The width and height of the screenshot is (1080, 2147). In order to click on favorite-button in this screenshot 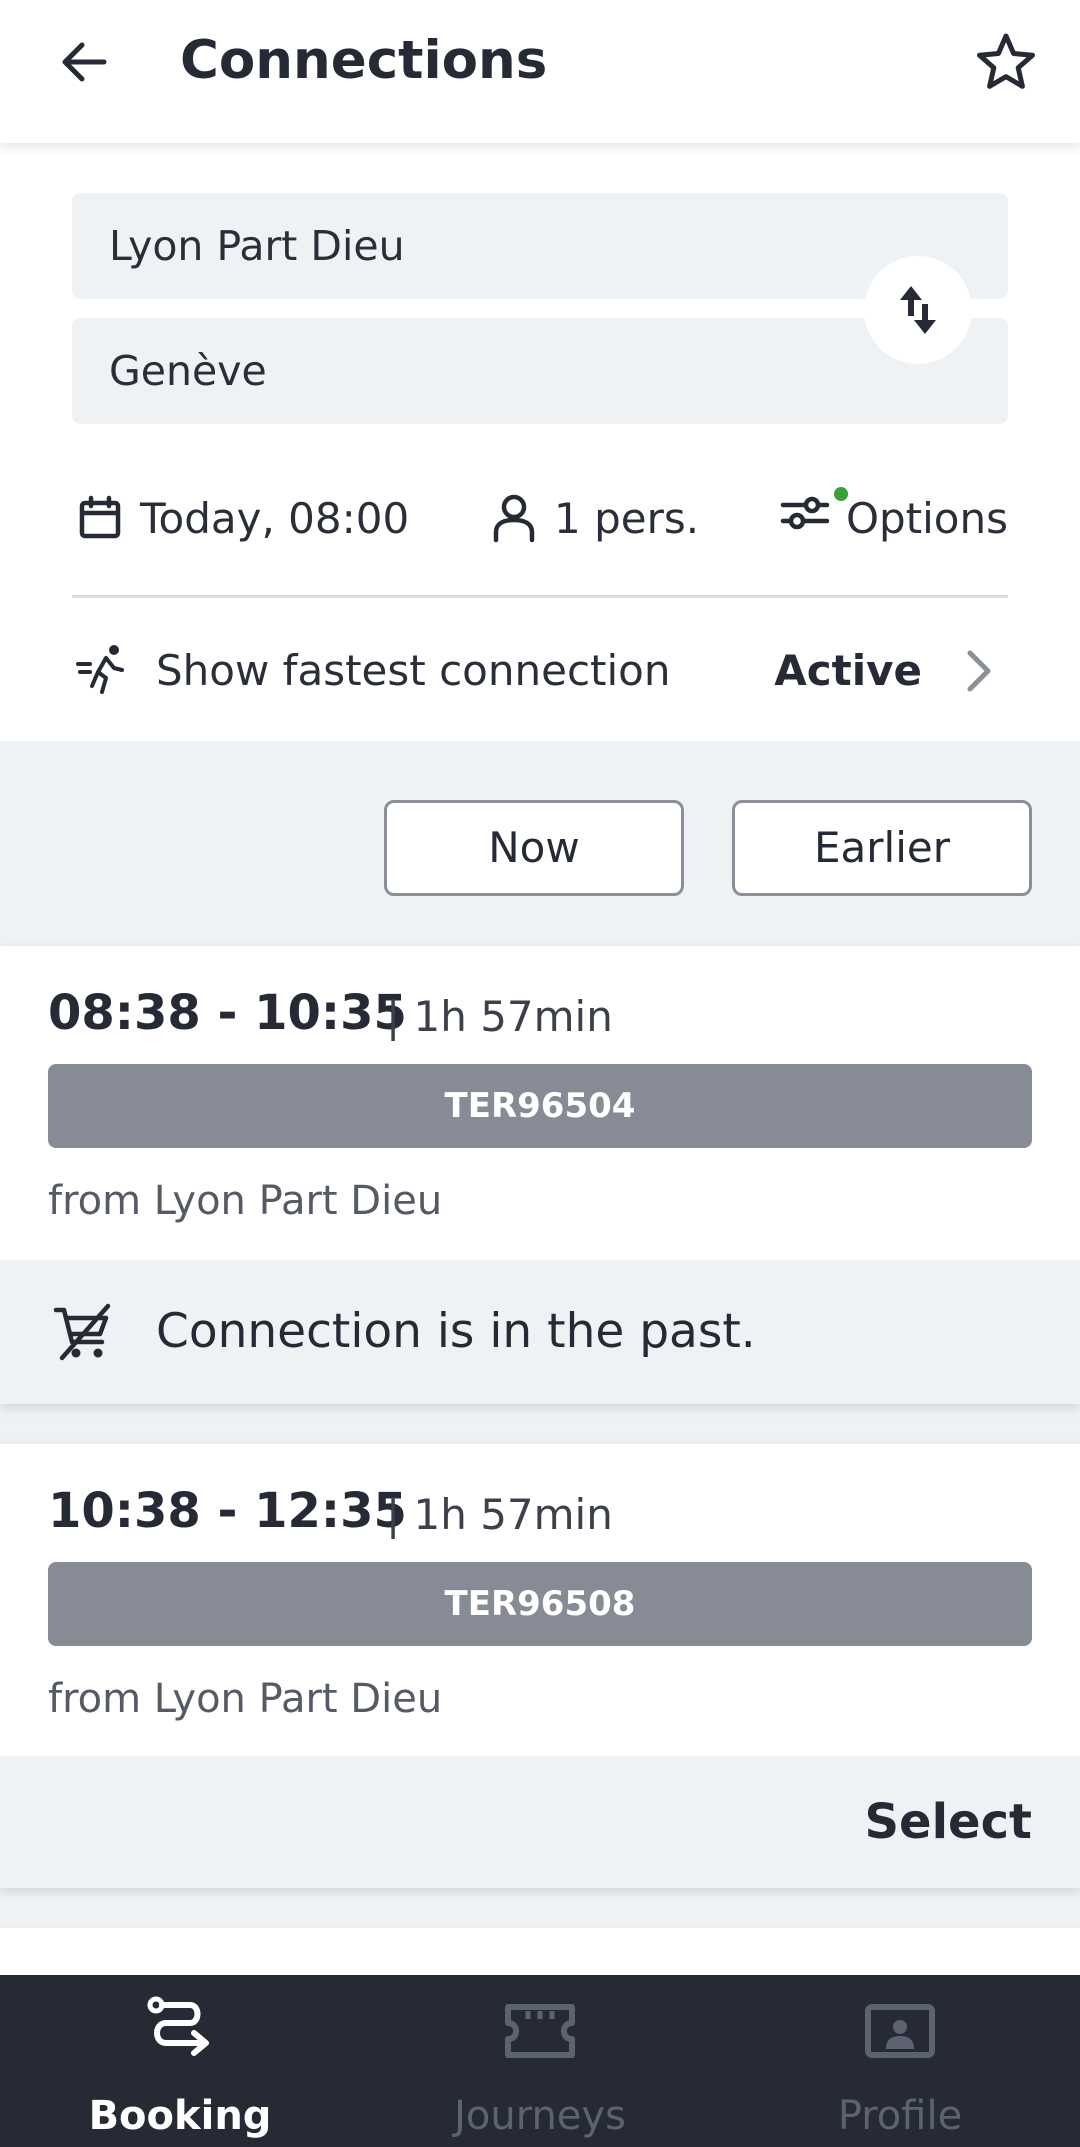, I will do `click(1006, 62)`.